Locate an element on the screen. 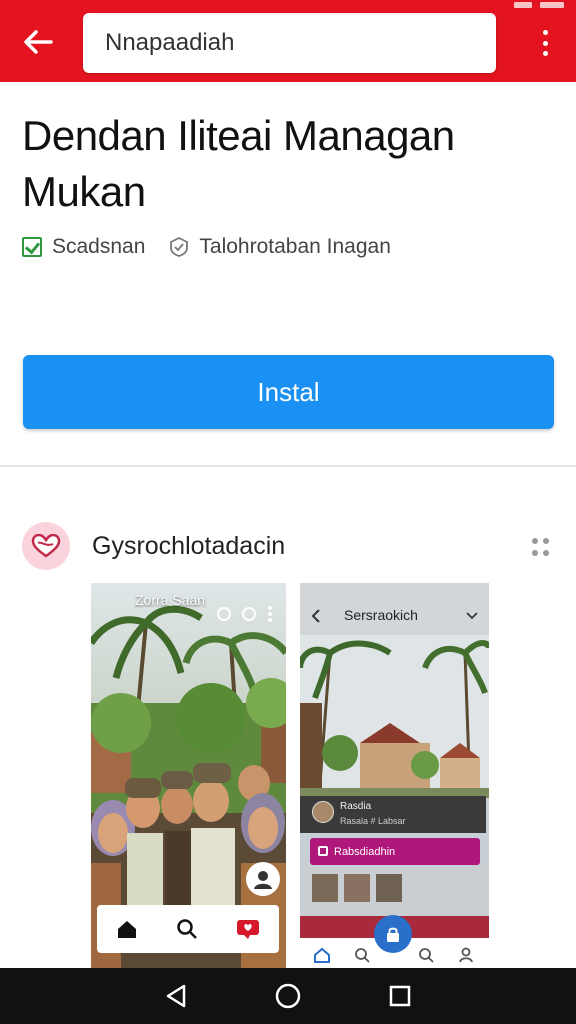 Image resolution: width=576 pixels, height=1024 pixels. photo-village-houses is located at coordinates (394, 776).